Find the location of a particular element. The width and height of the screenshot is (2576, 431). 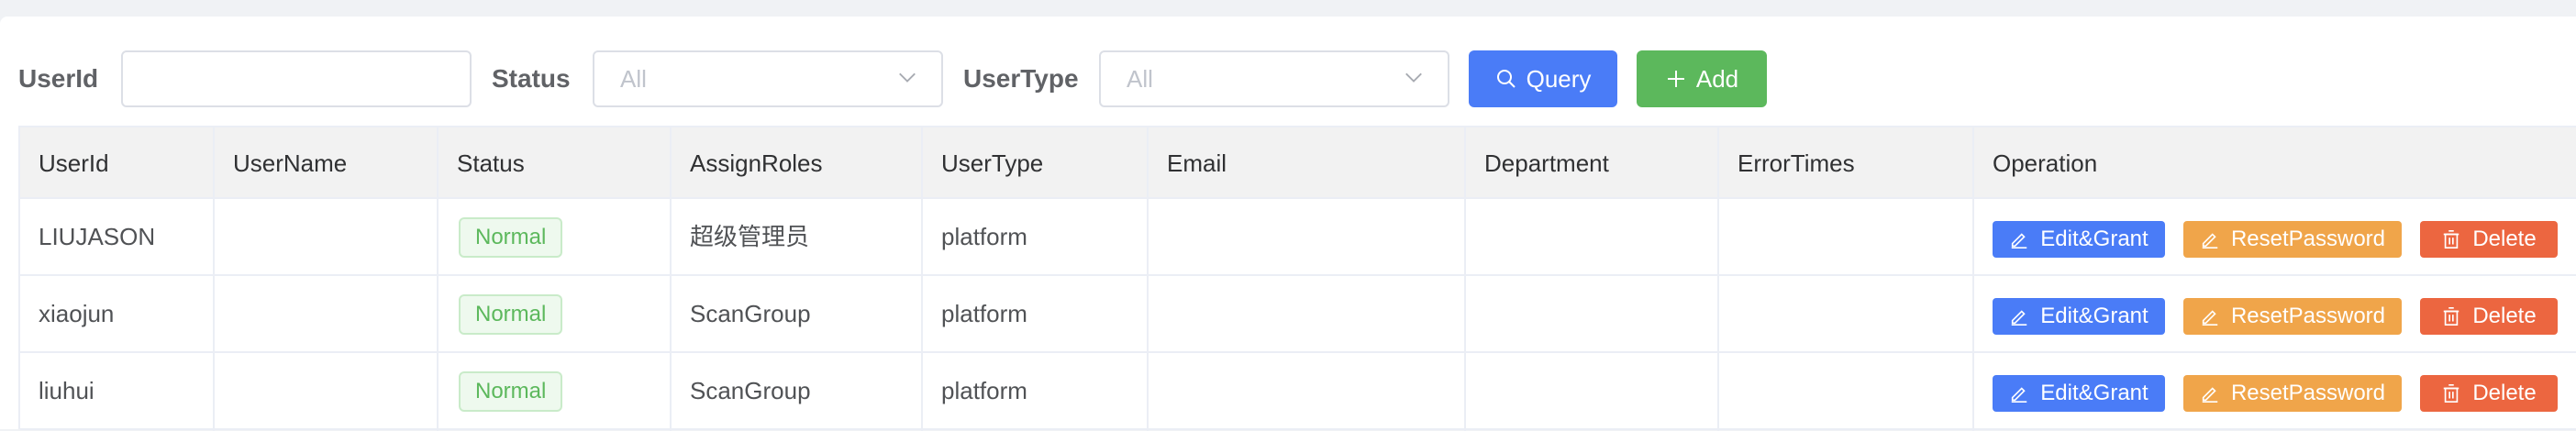

column-header-status: Status is located at coordinates (491, 163).